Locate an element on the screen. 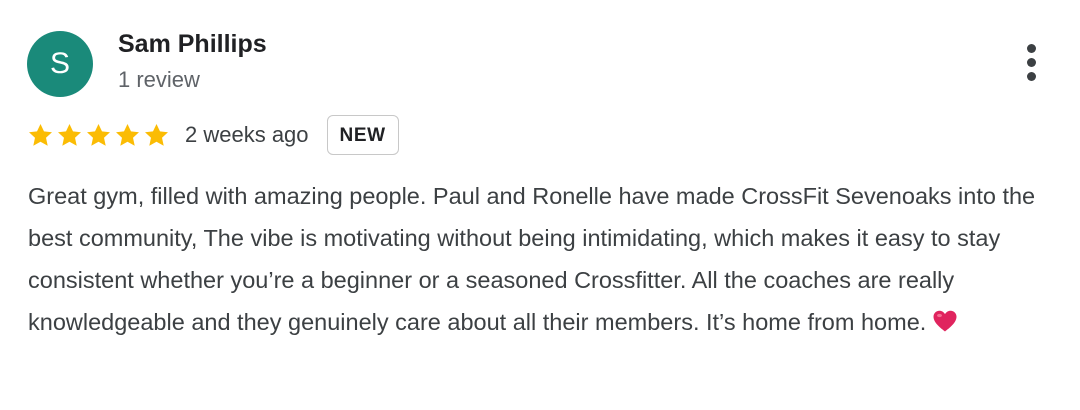 The image size is (1080, 410). star-rating is located at coordinates (98, 135).